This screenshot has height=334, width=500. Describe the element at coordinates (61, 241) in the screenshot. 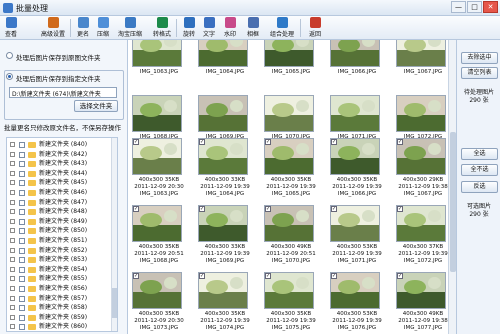

I see `tree-item: 新建文件夹 (851)` at that location.